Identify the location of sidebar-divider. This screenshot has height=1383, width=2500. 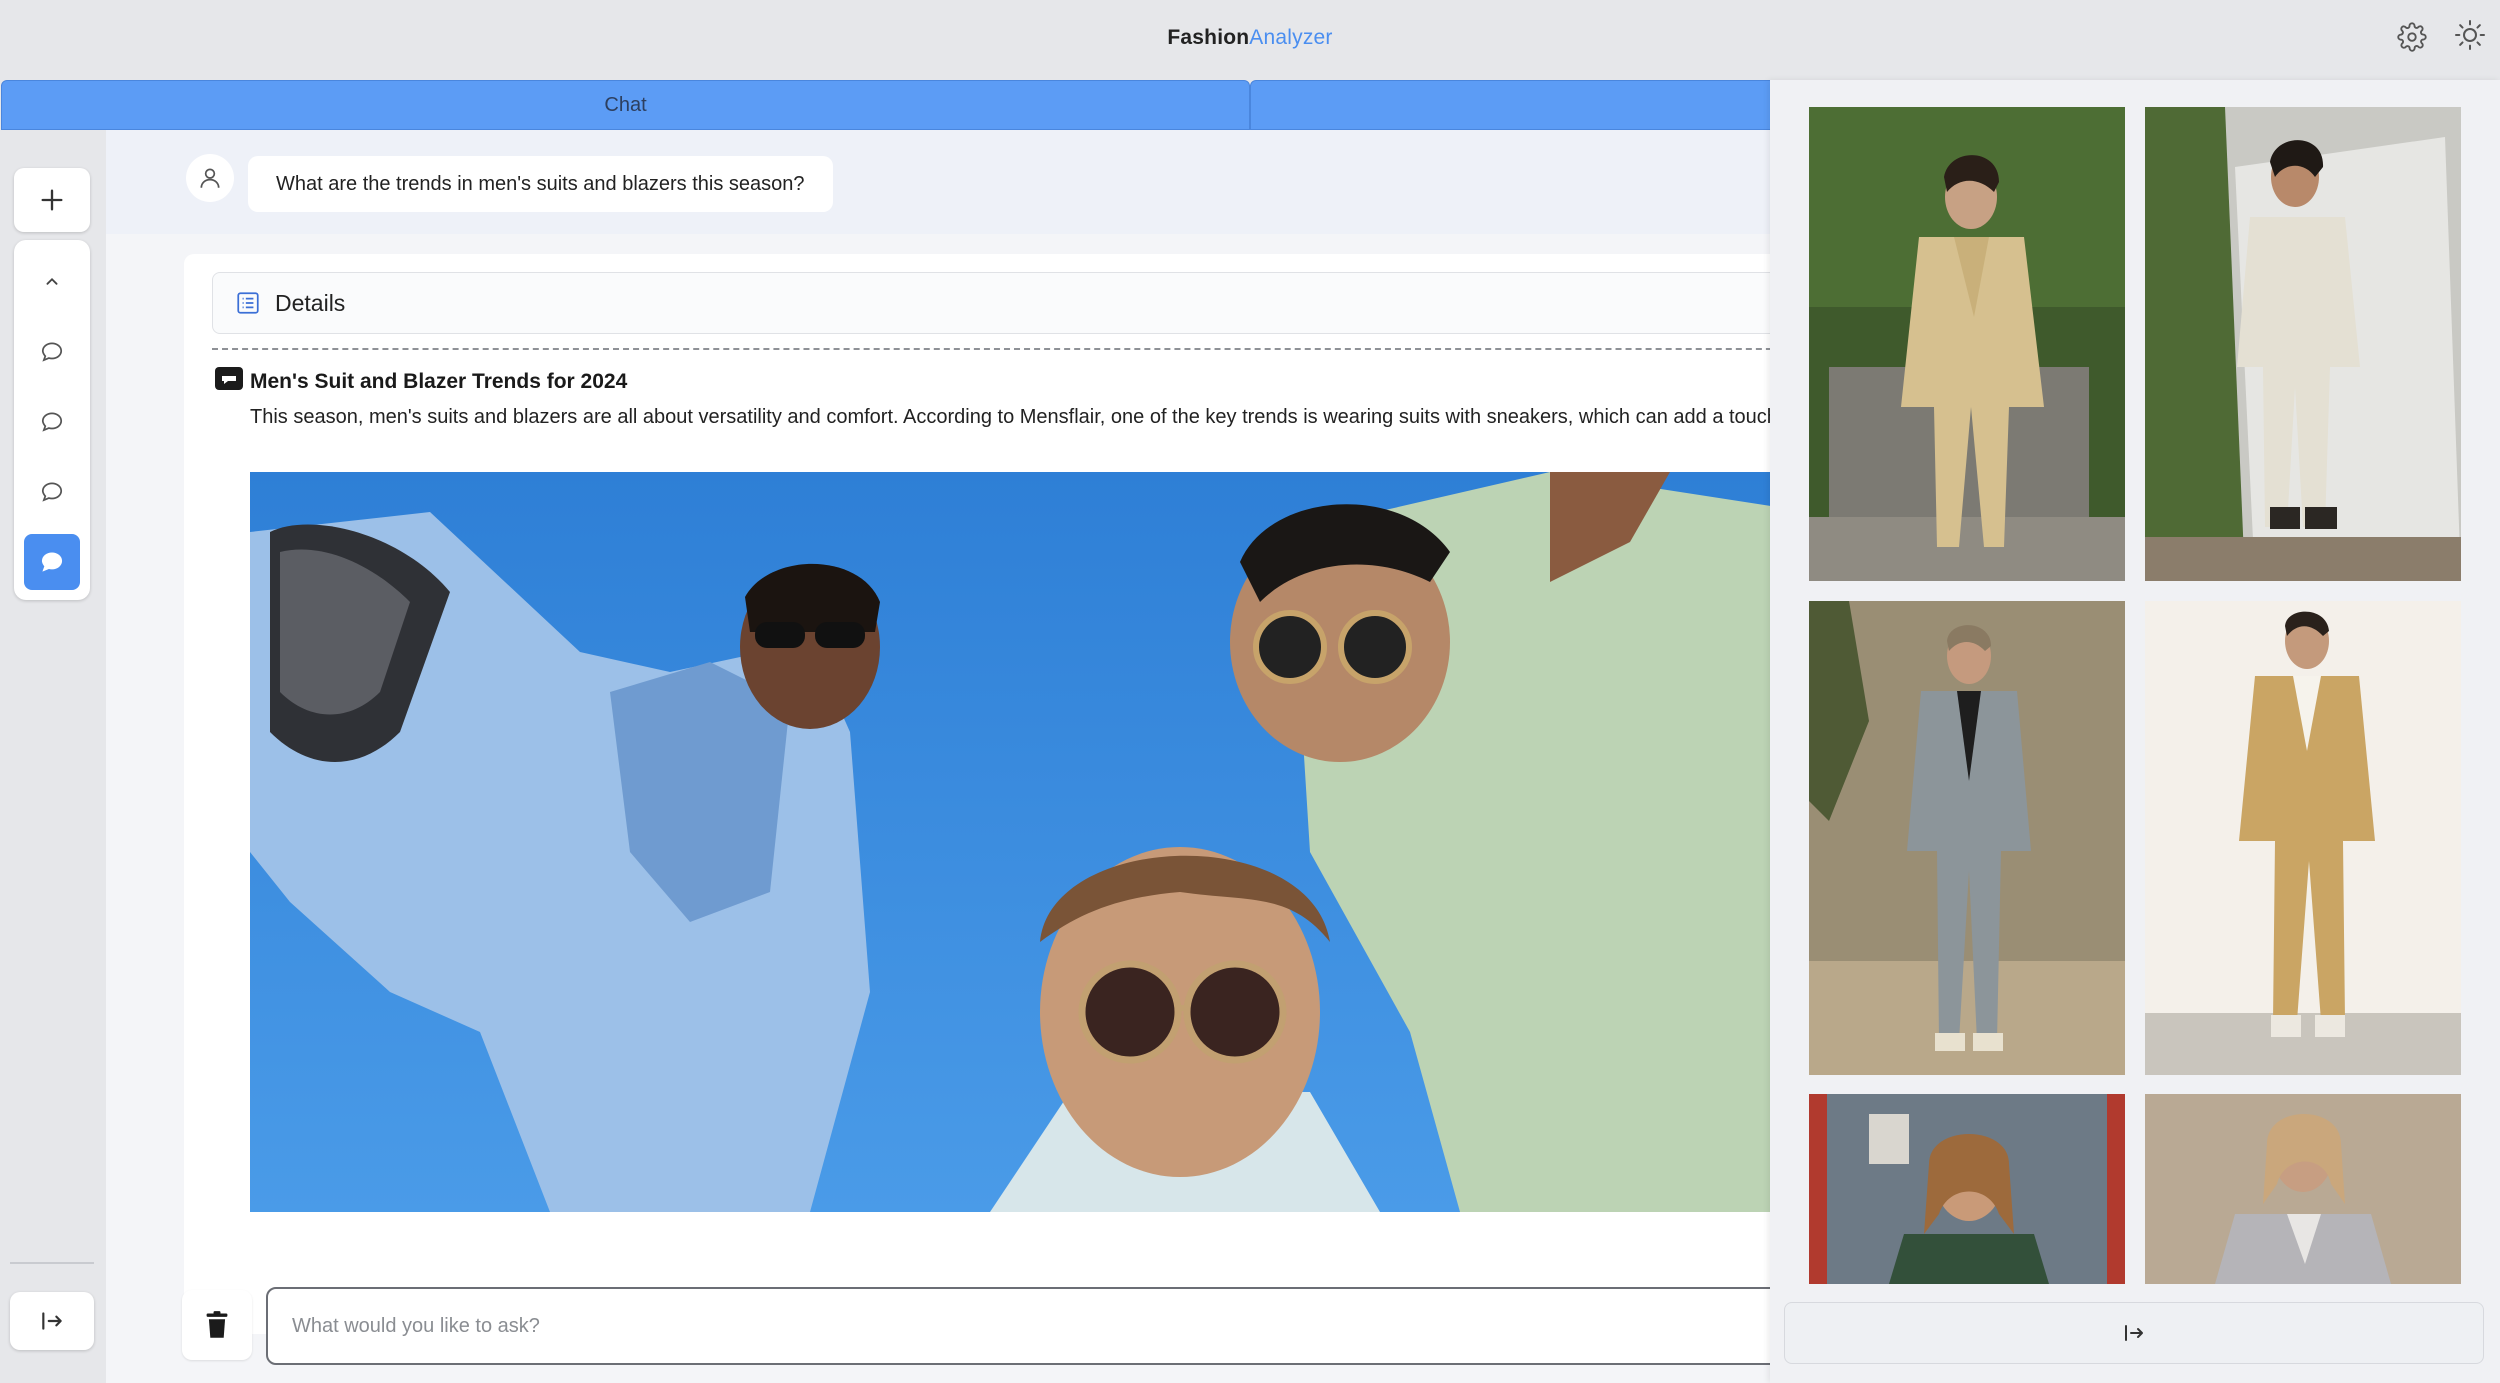
(52, 1263).